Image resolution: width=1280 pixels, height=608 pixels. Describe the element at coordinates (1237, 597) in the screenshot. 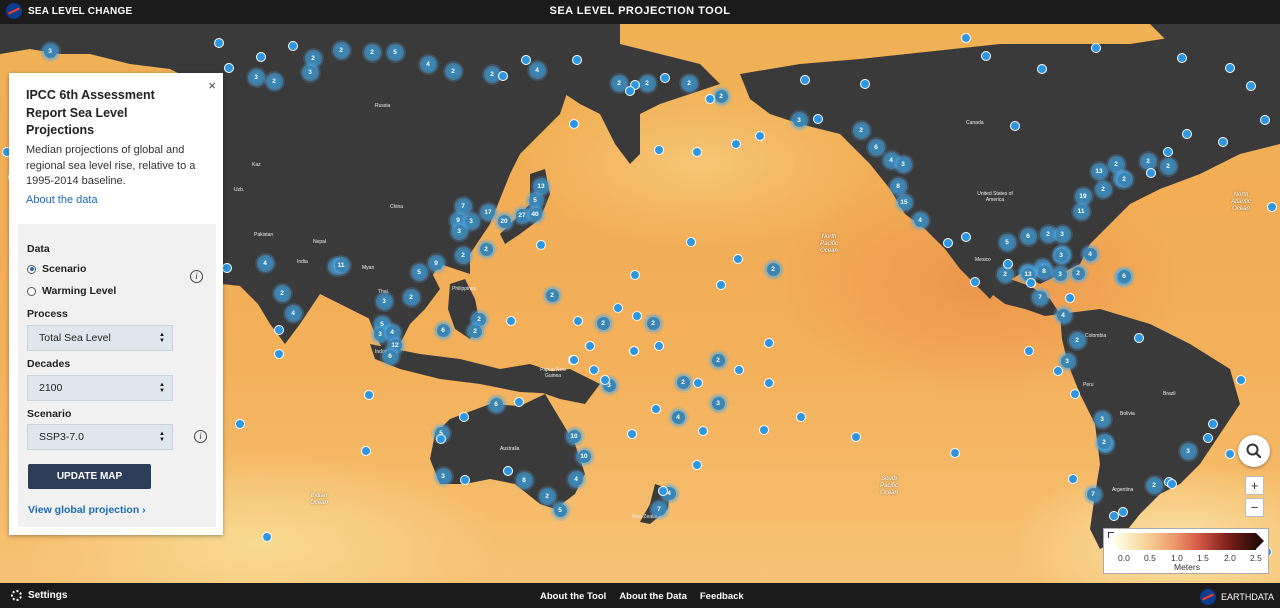

I see `earthdata-brand: EARTHDATA` at that location.